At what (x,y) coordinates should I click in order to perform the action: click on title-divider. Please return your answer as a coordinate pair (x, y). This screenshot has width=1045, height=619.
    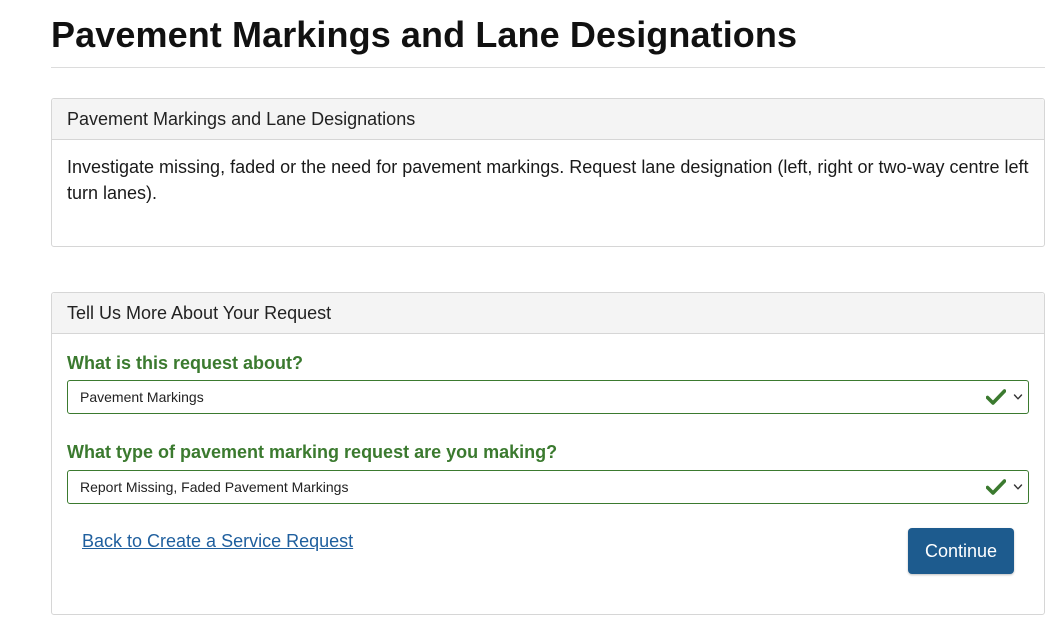
    Looking at the image, I should click on (548, 67).